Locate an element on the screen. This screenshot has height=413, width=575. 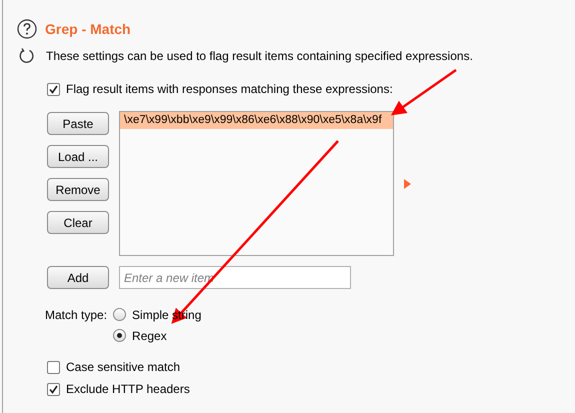
checkbox-label: Flag result items with responses matching these expressions: is located at coordinates (229, 89).